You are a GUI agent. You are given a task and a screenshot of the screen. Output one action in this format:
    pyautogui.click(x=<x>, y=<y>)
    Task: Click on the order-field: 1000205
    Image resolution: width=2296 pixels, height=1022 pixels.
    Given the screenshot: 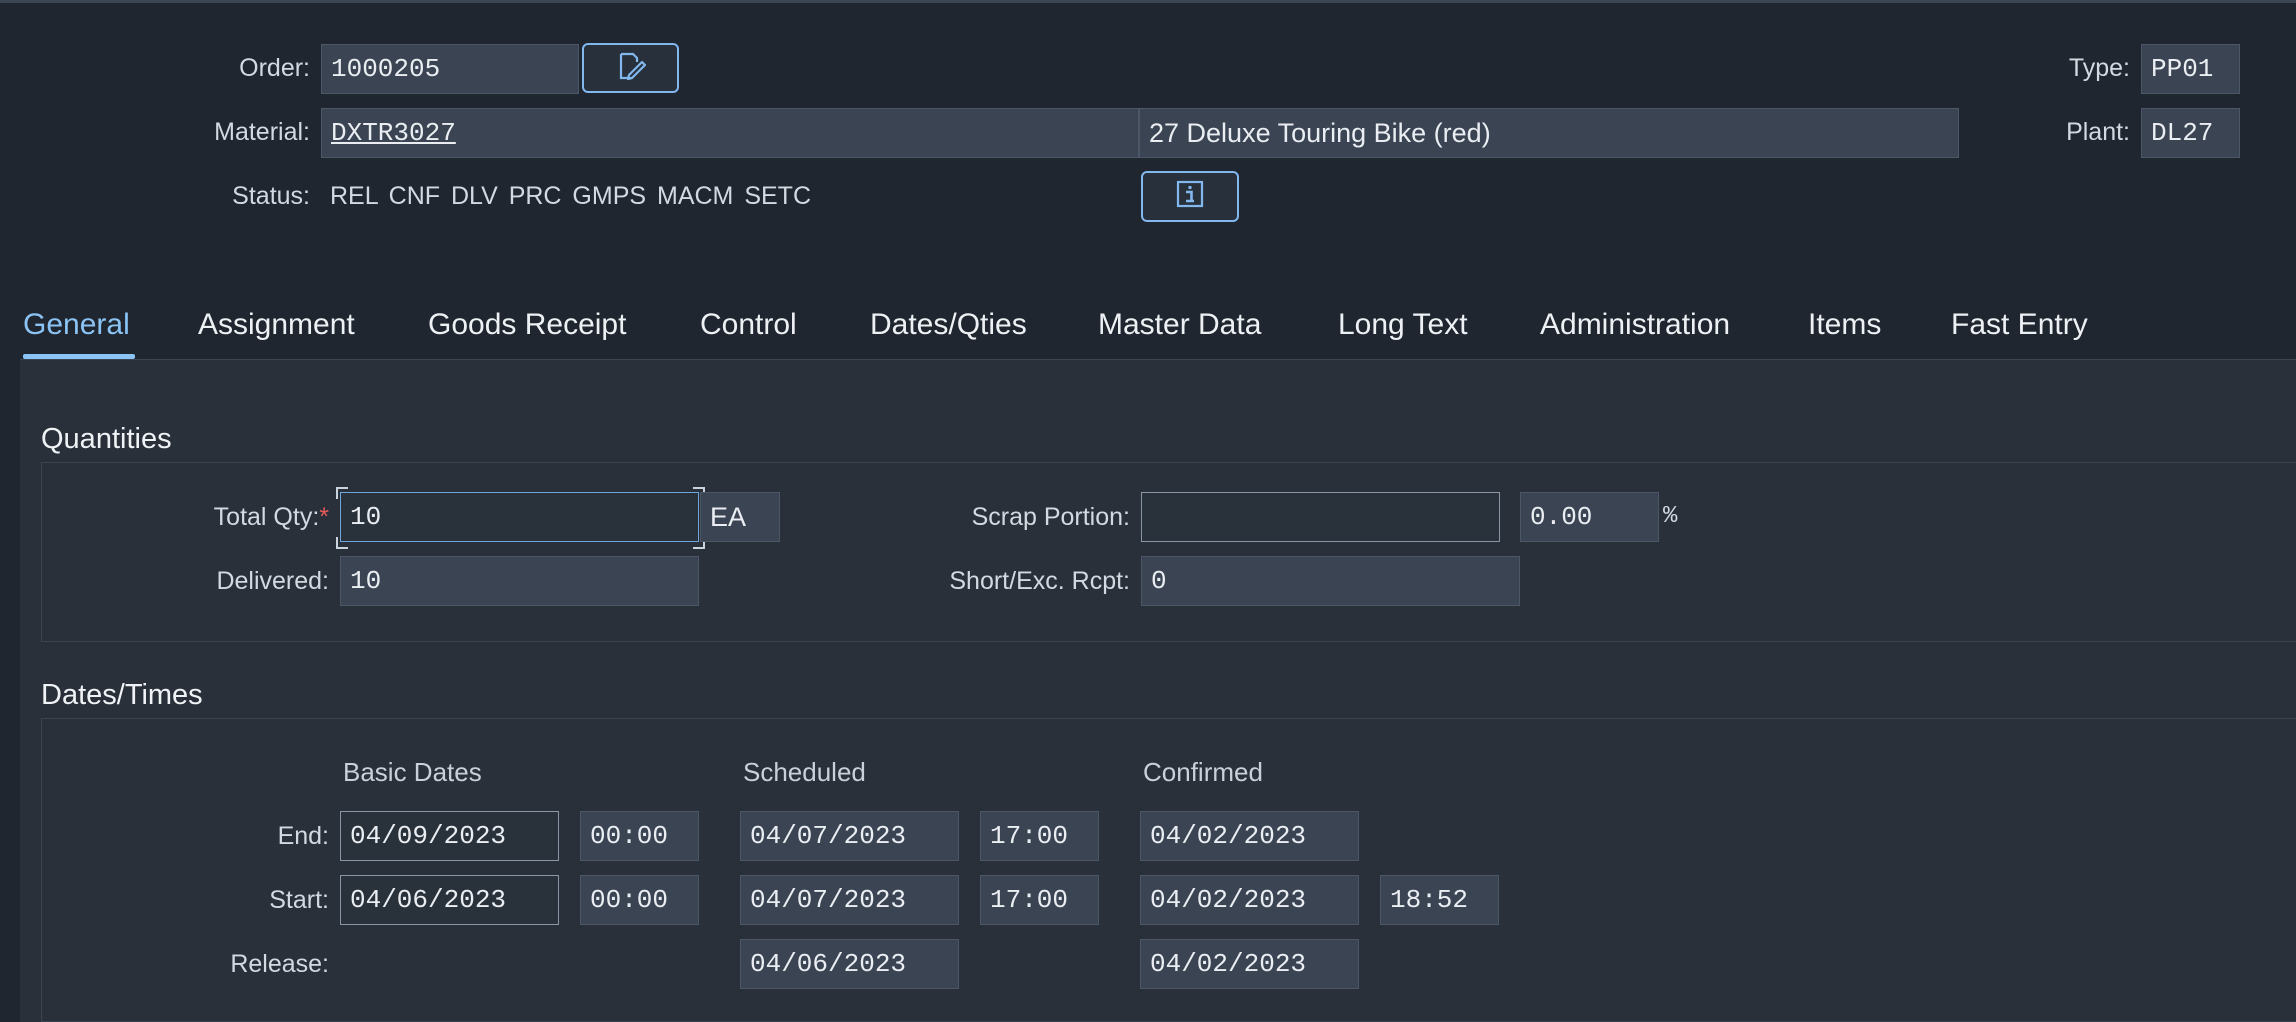 What is the action you would take?
    pyautogui.click(x=450, y=69)
    